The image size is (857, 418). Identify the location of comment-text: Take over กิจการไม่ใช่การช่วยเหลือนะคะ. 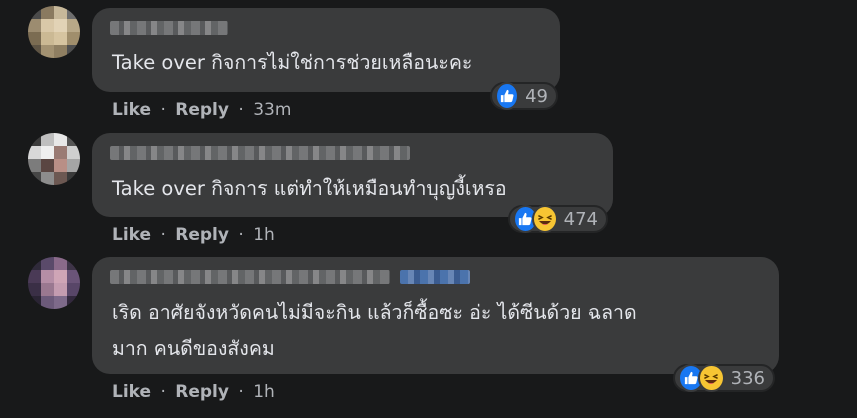
(292, 62).